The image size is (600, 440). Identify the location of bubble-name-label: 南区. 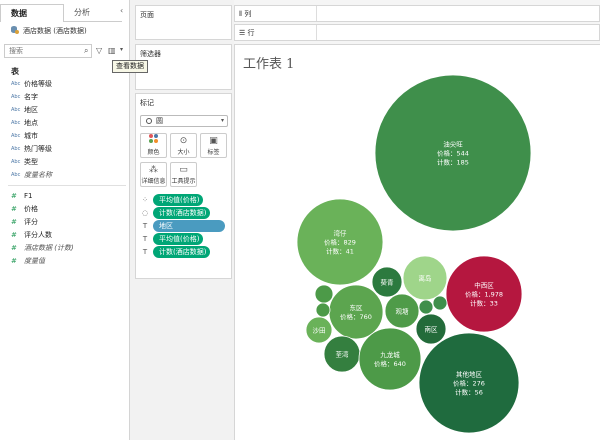
(432, 329).